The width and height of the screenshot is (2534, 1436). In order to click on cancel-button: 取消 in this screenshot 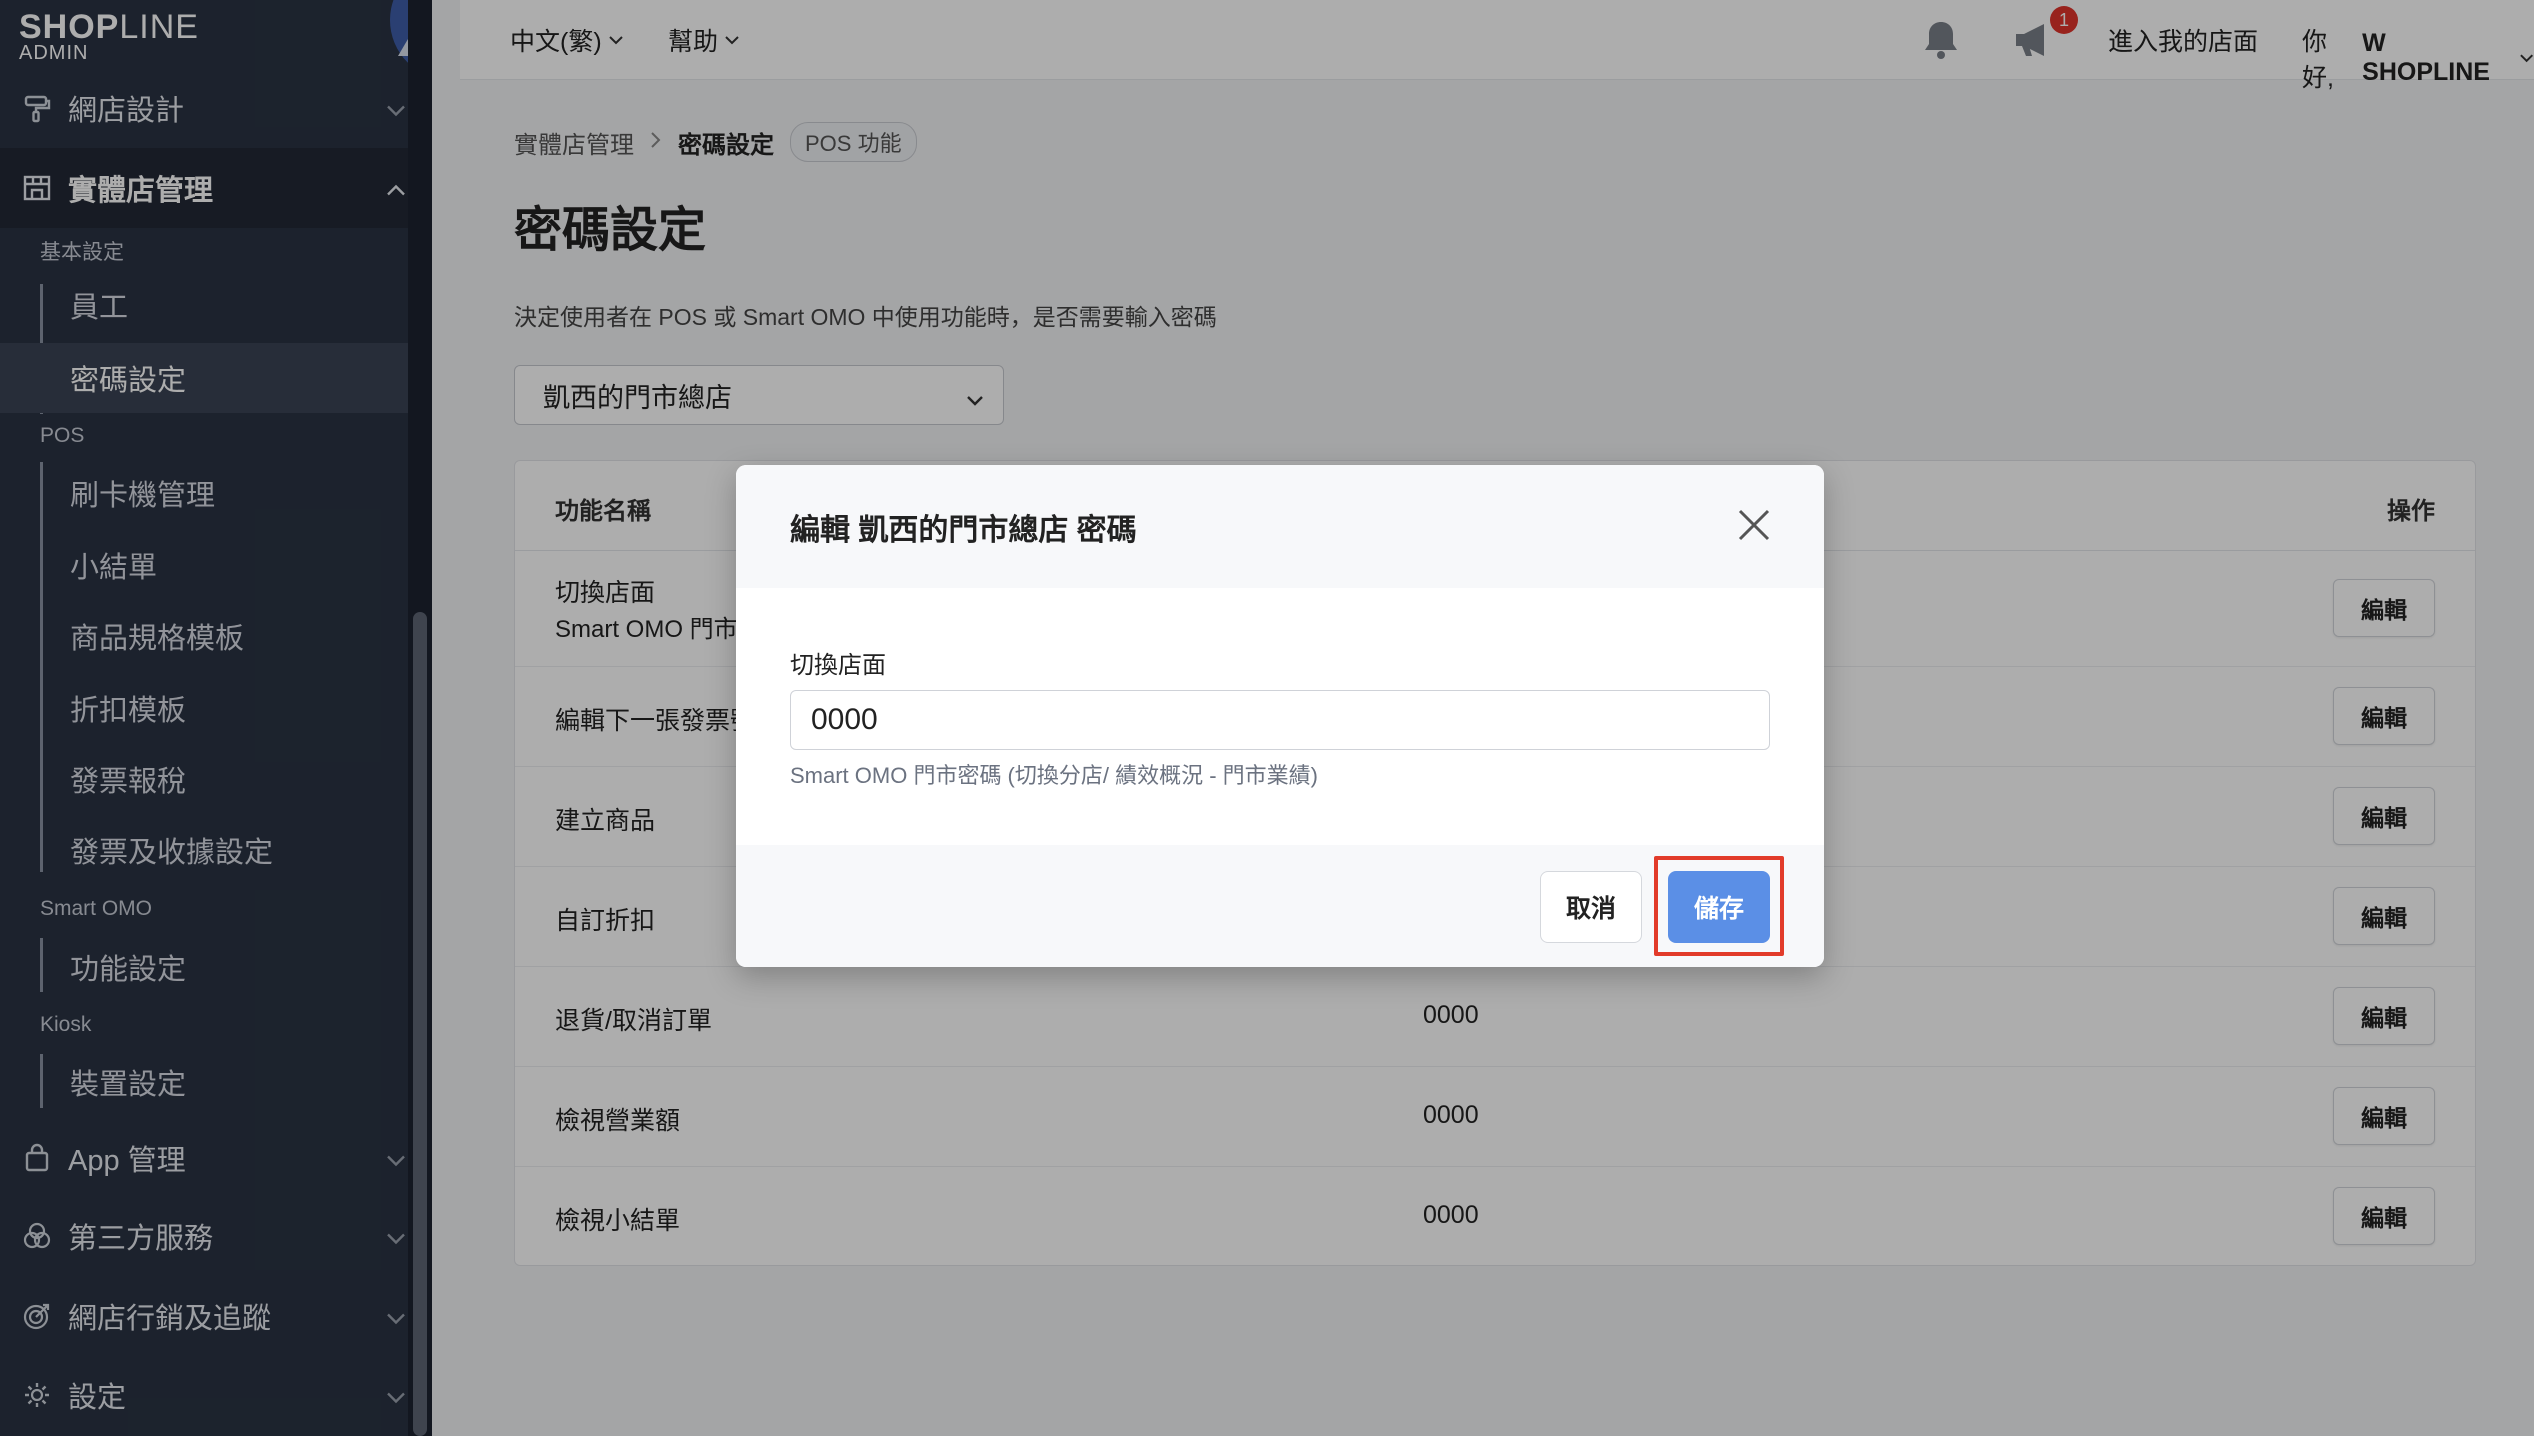, I will do `click(1591, 907)`.